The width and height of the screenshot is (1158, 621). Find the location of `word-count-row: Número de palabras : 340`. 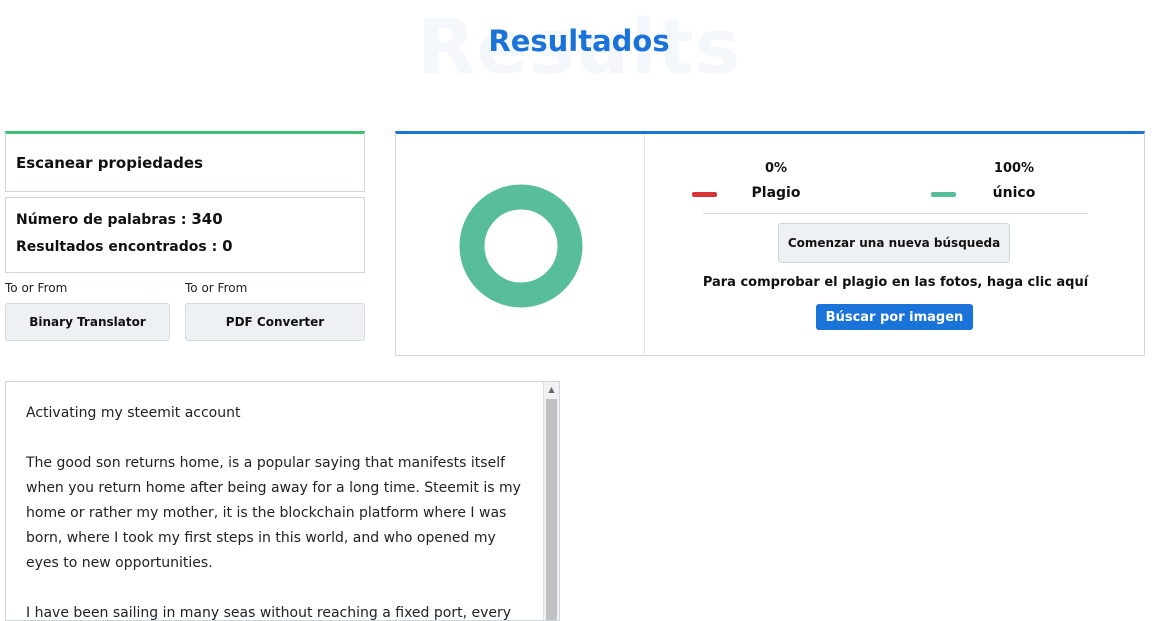

word-count-row: Número de palabras : 340 is located at coordinates (119, 219).